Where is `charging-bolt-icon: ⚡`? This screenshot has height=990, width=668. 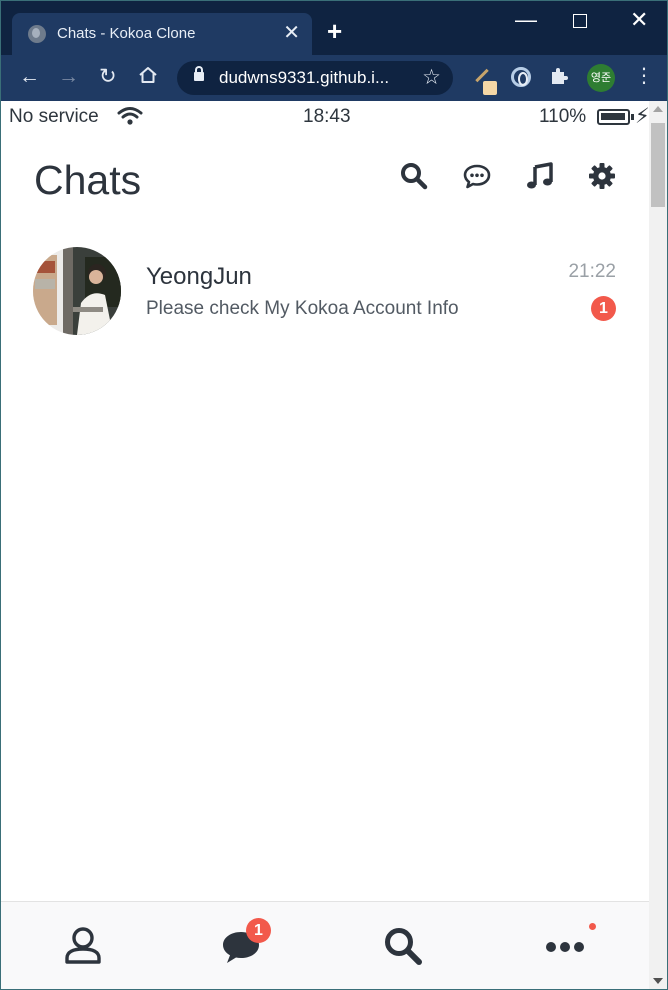
charging-bolt-icon: ⚡ is located at coordinates (642, 116).